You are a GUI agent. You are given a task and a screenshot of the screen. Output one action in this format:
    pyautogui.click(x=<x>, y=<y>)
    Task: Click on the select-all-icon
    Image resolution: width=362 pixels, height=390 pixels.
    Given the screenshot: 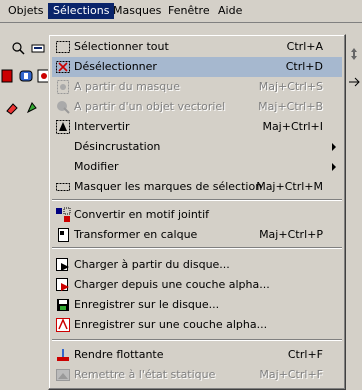 What is the action you would take?
    pyautogui.click(x=63, y=47)
    